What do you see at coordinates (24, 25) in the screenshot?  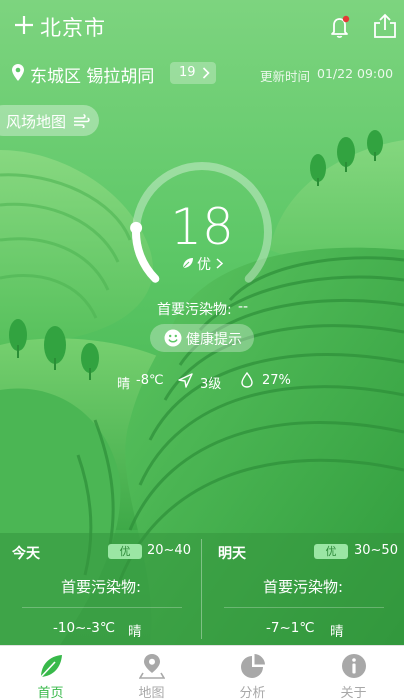 I see `add-city-icon` at bounding box center [24, 25].